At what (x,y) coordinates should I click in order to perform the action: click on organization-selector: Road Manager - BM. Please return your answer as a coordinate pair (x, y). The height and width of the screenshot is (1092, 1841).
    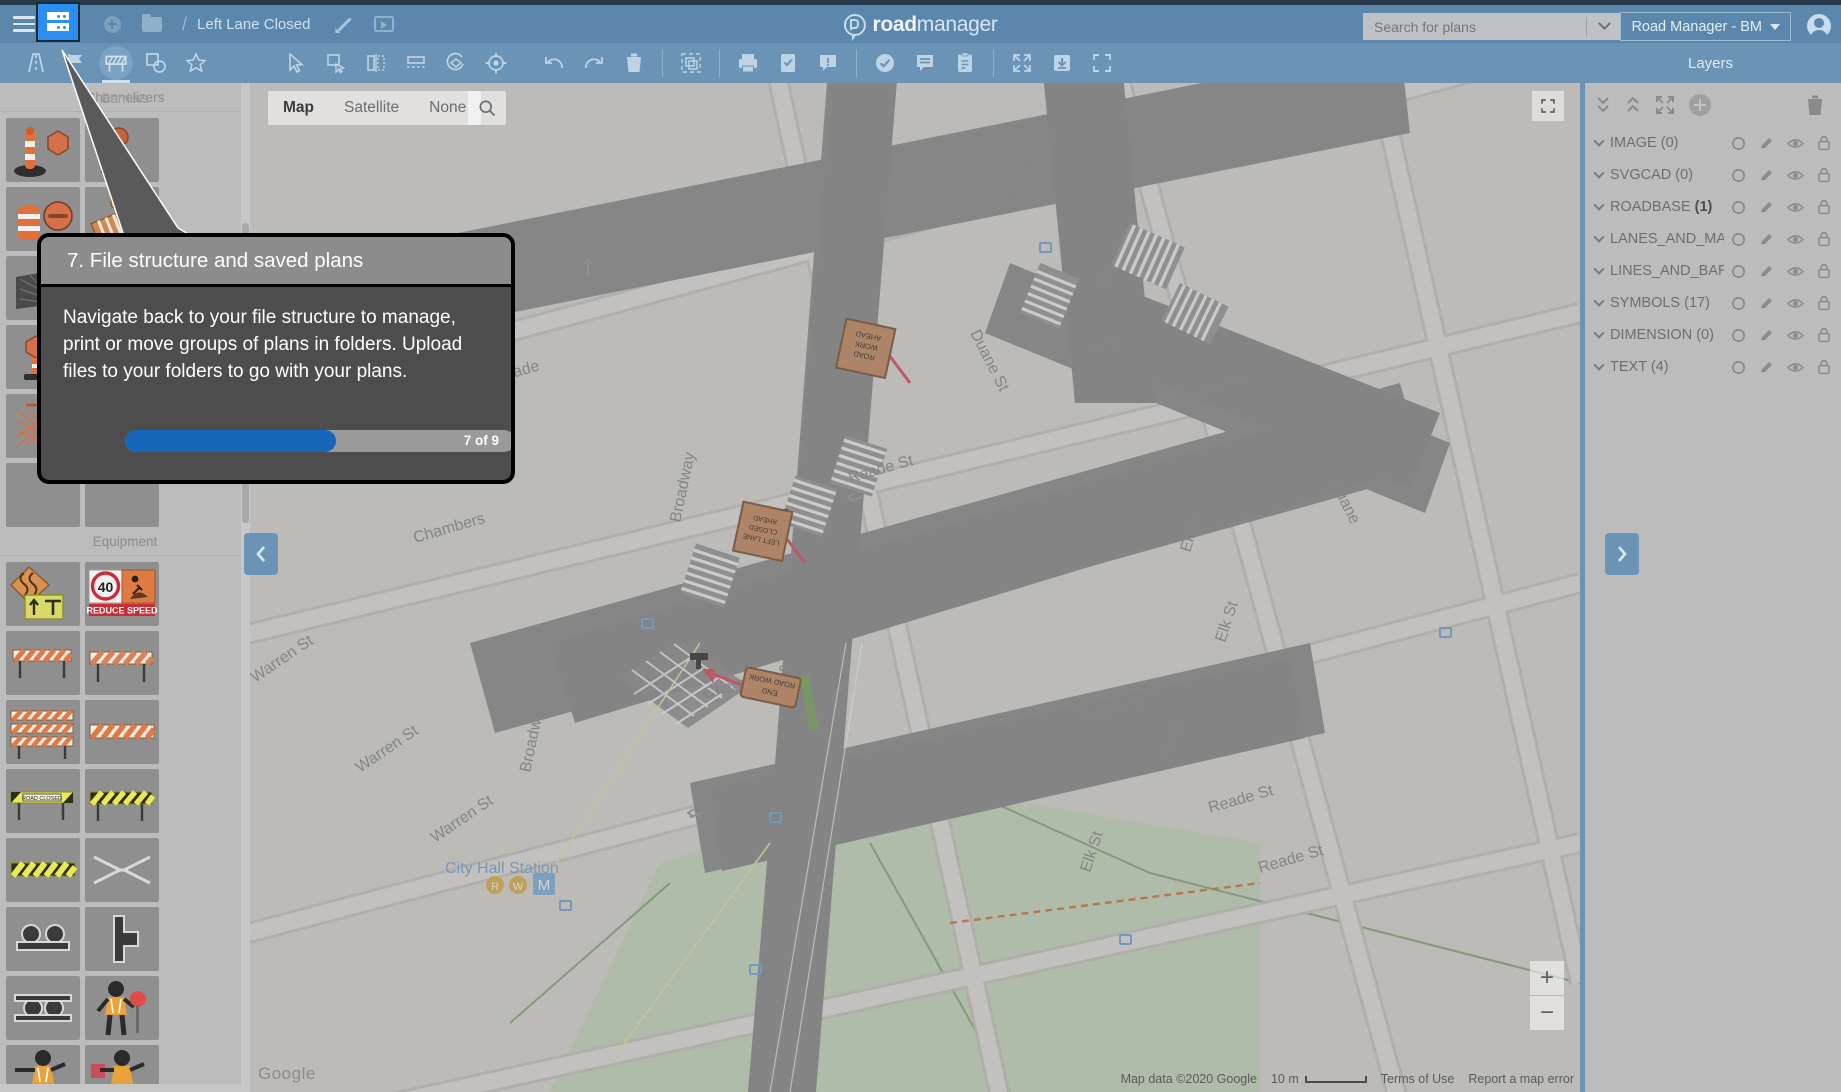
    Looking at the image, I should click on (1705, 26).